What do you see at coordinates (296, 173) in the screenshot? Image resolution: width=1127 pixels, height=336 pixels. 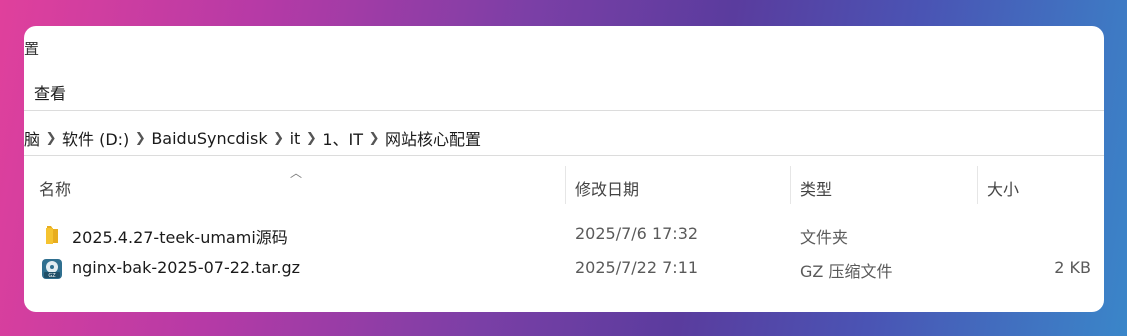 I see `sort-ascending-icon: ︿` at bounding box center [296, 173].